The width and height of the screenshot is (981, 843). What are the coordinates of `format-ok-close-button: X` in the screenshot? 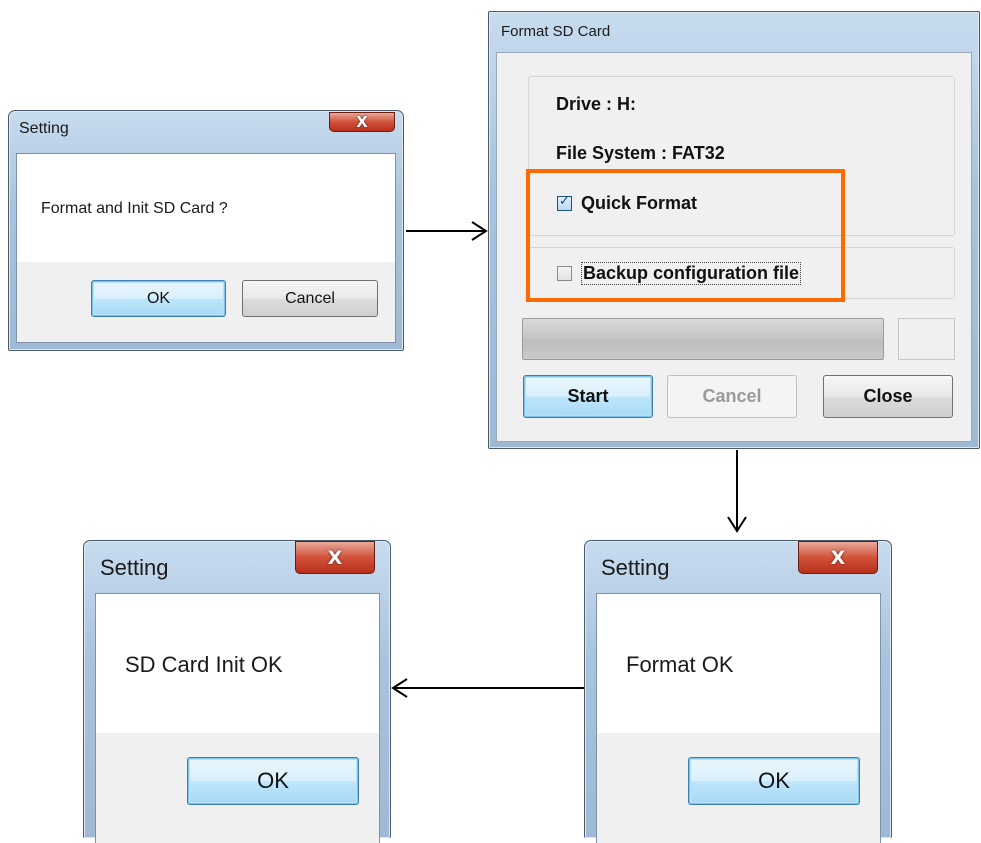 It's located at (838, 557).